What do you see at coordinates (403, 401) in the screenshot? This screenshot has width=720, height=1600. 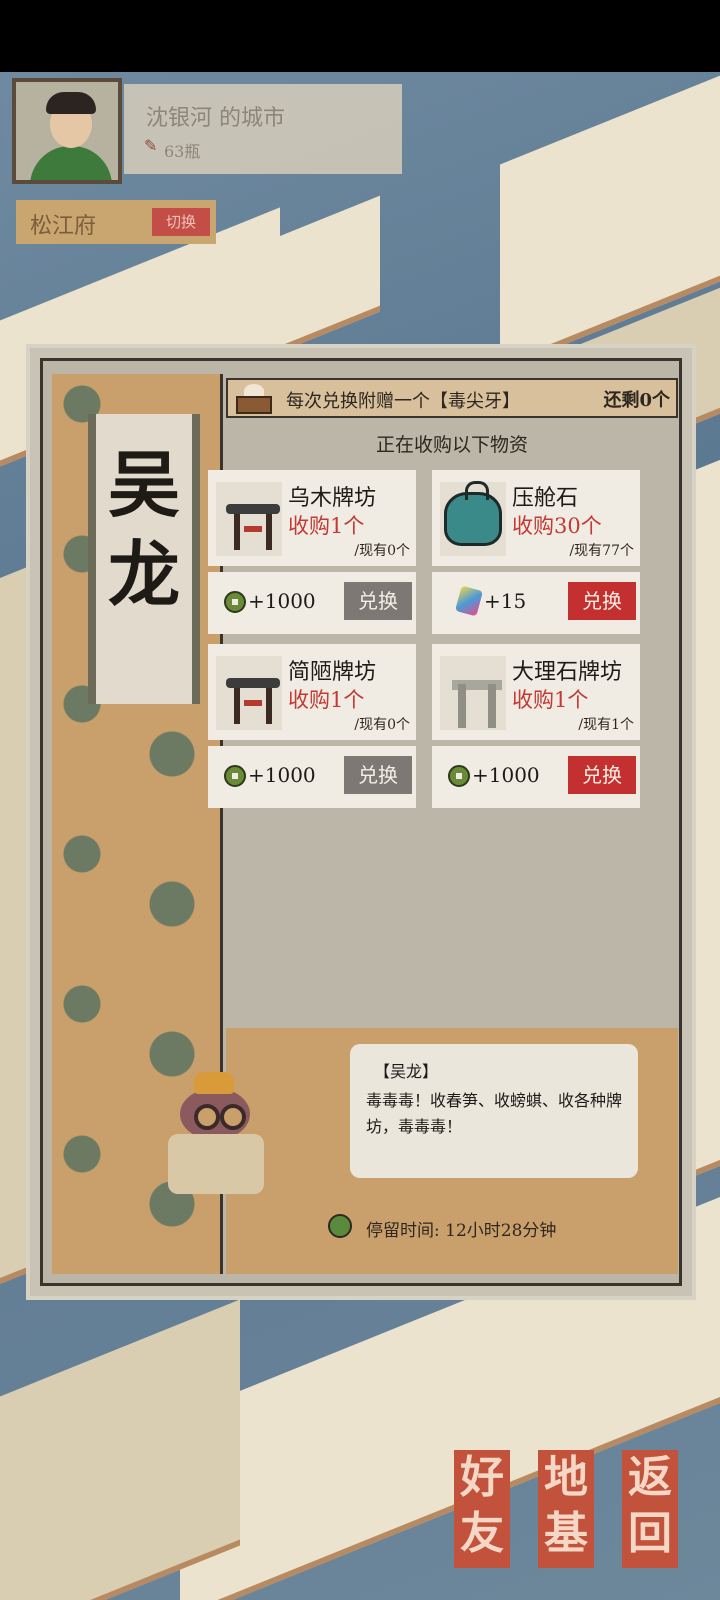 I see `bonus-text: 每次兑换附赠一个【毒尖牙】` at bounding box center [403, 401].